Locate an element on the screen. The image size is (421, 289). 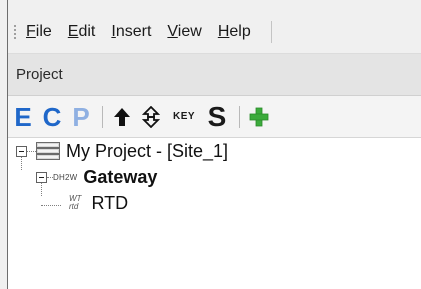
menu-edit: Edit is located at coordinates (82, 32).